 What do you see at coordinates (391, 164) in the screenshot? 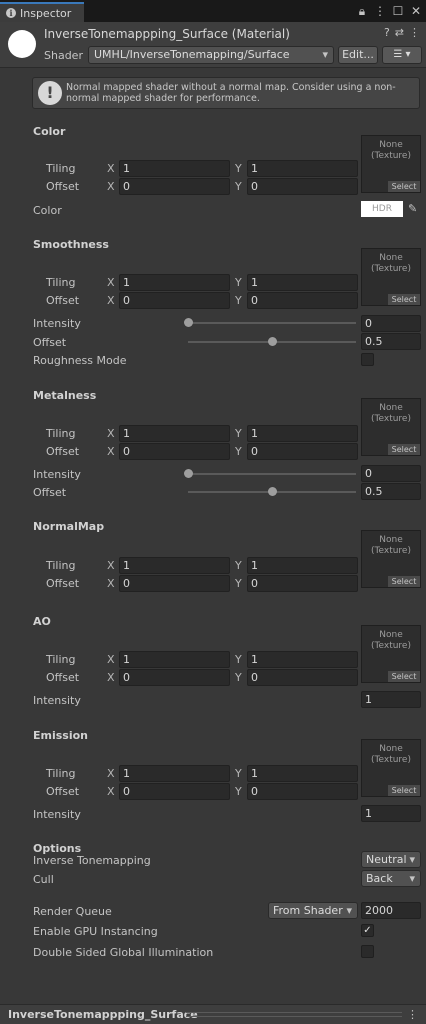
I see `color-texture-slot: None (Texture) Select` at bounding box center [391, 164].